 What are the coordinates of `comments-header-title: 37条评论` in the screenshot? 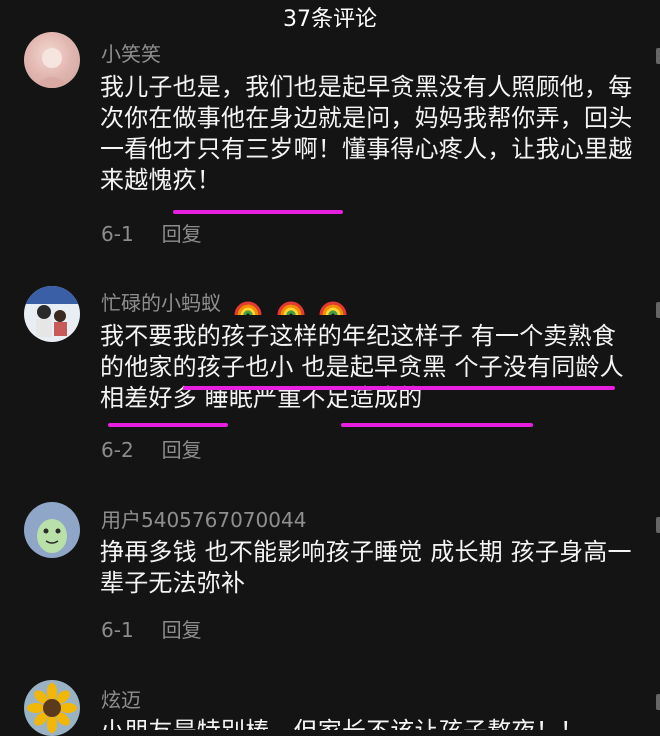 It's located at (330, 19).